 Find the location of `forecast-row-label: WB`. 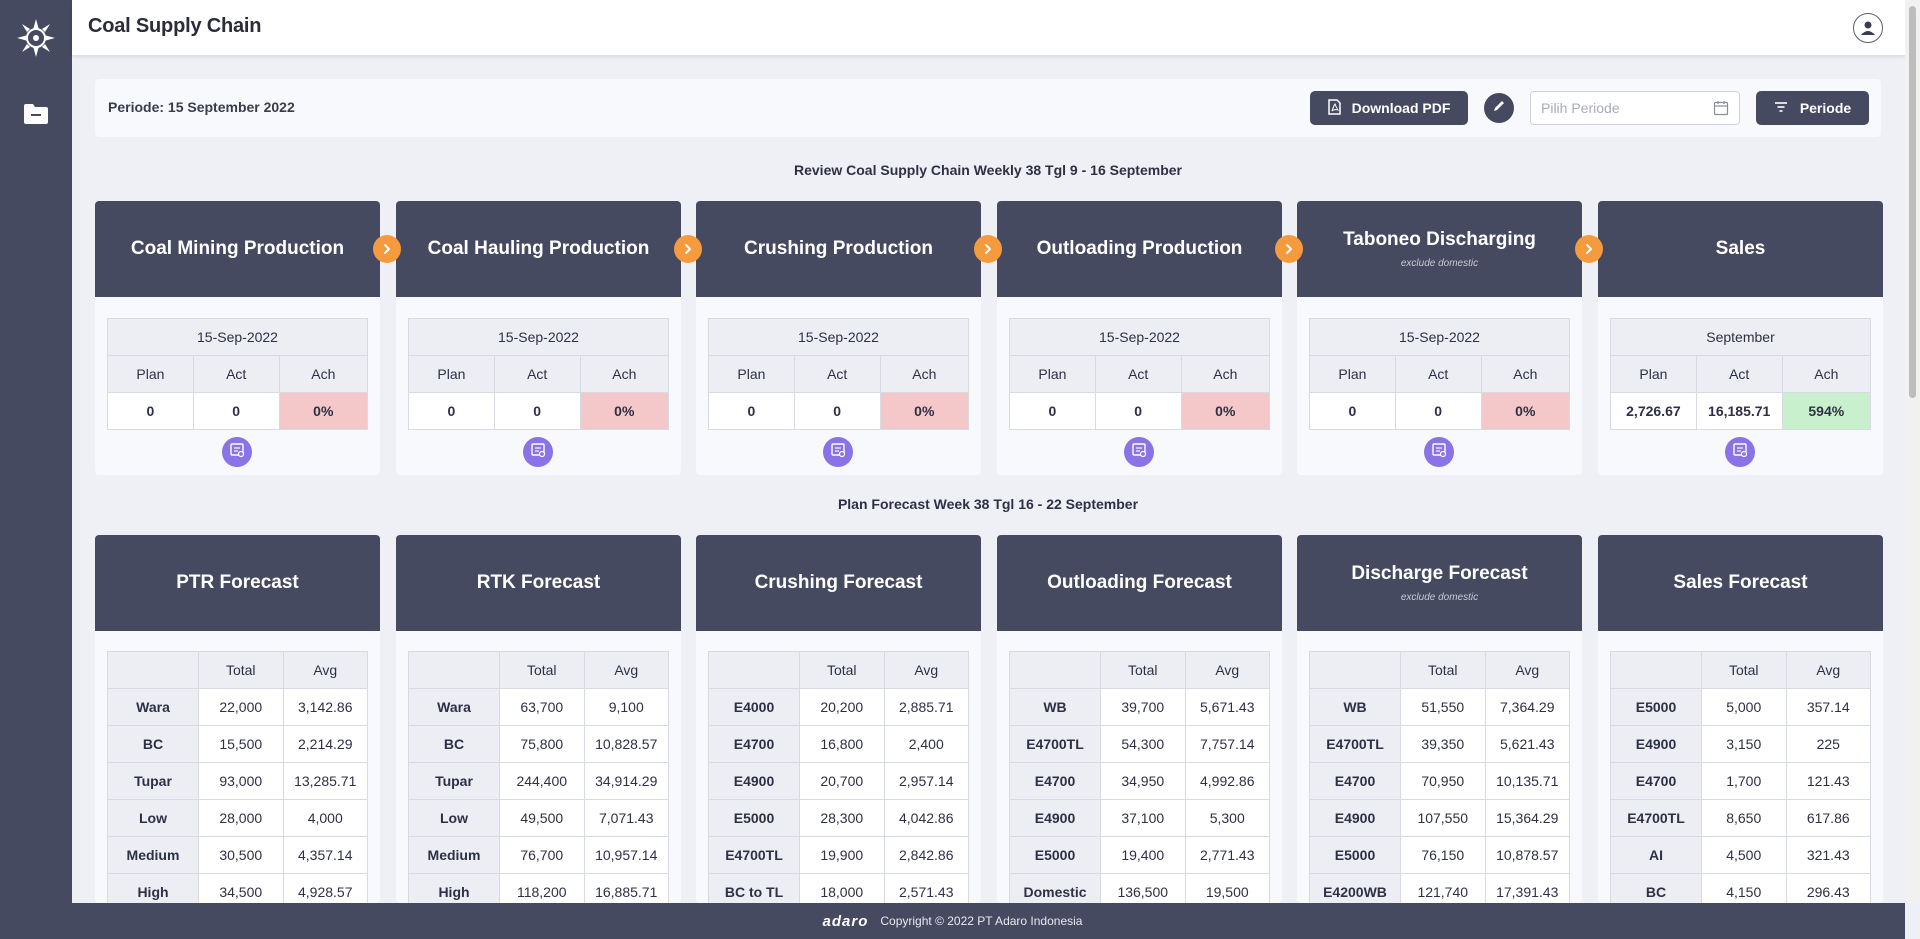

forecast-row-label: WB is located at coordinates (1055, 707).